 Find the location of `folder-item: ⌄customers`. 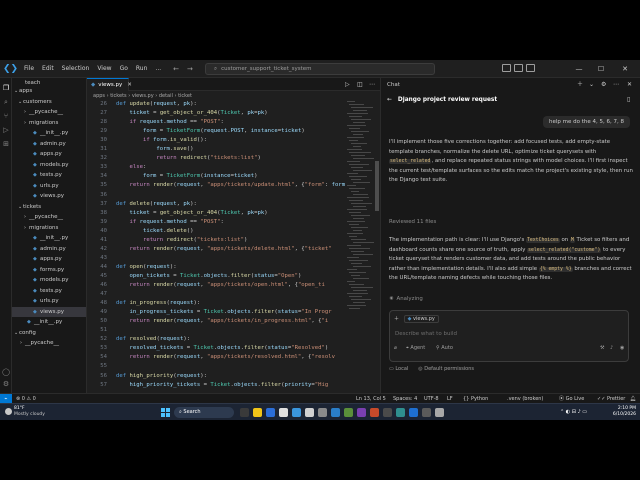

folder-item: ⌄customers is located at coordinates (49, 102).